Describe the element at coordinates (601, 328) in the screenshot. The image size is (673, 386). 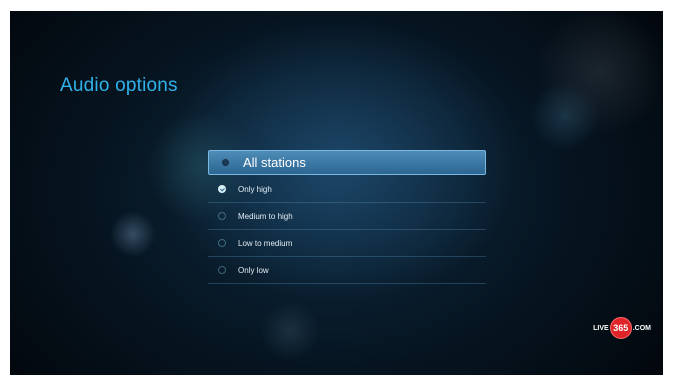
I see `logo-prefix: LIVE` at that location.